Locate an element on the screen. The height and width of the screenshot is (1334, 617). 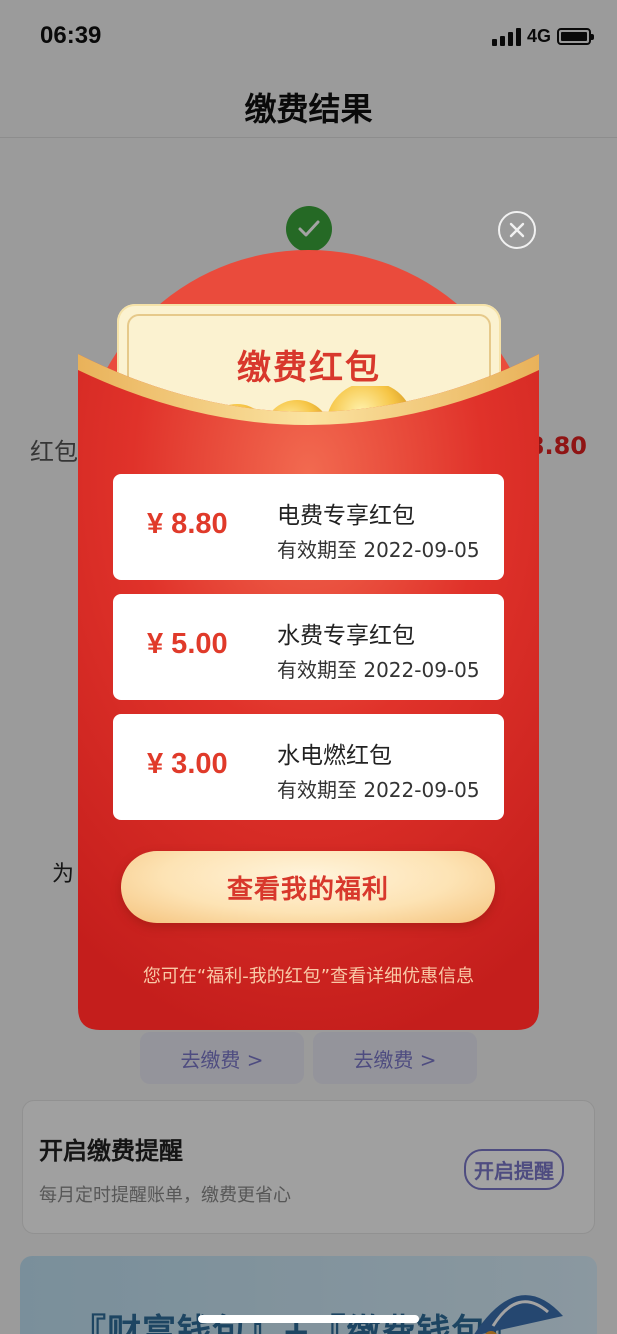
view-my-benefits-button: 查看我的福利 is located at coordinates (308, 887).